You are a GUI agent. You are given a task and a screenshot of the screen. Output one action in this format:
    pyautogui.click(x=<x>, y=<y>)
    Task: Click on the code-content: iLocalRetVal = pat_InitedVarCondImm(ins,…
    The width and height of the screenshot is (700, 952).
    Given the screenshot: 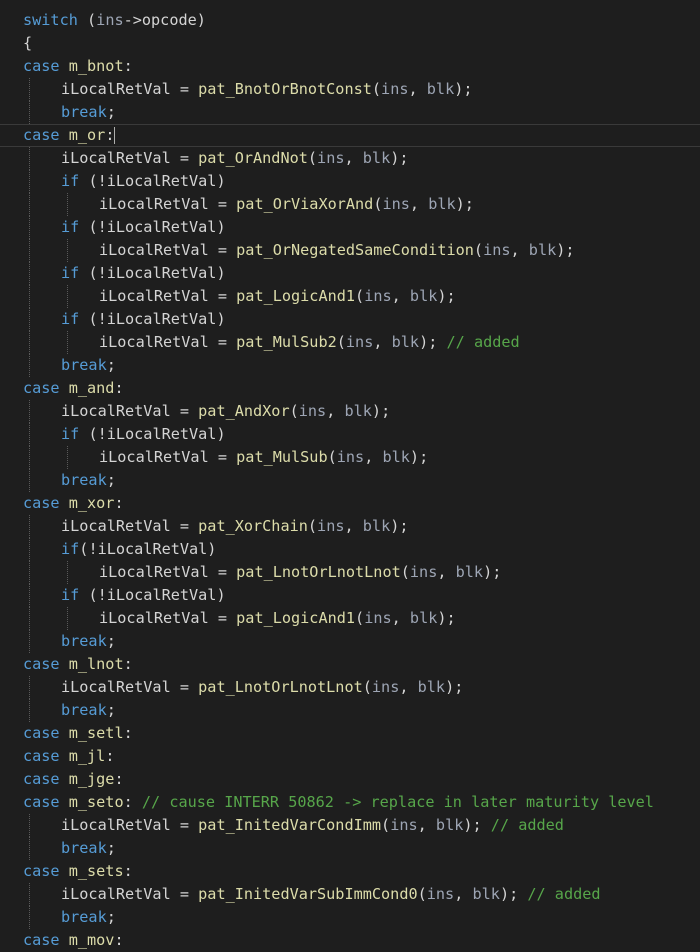 What is the action you would take?
    pyautogui.click(x=293, y=825)
    